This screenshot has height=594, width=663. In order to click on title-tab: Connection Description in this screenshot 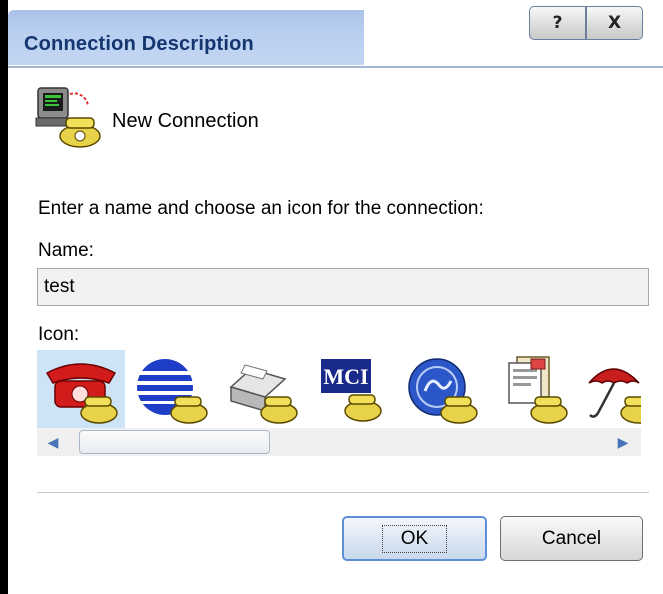, I will do `click(186, 37)`.